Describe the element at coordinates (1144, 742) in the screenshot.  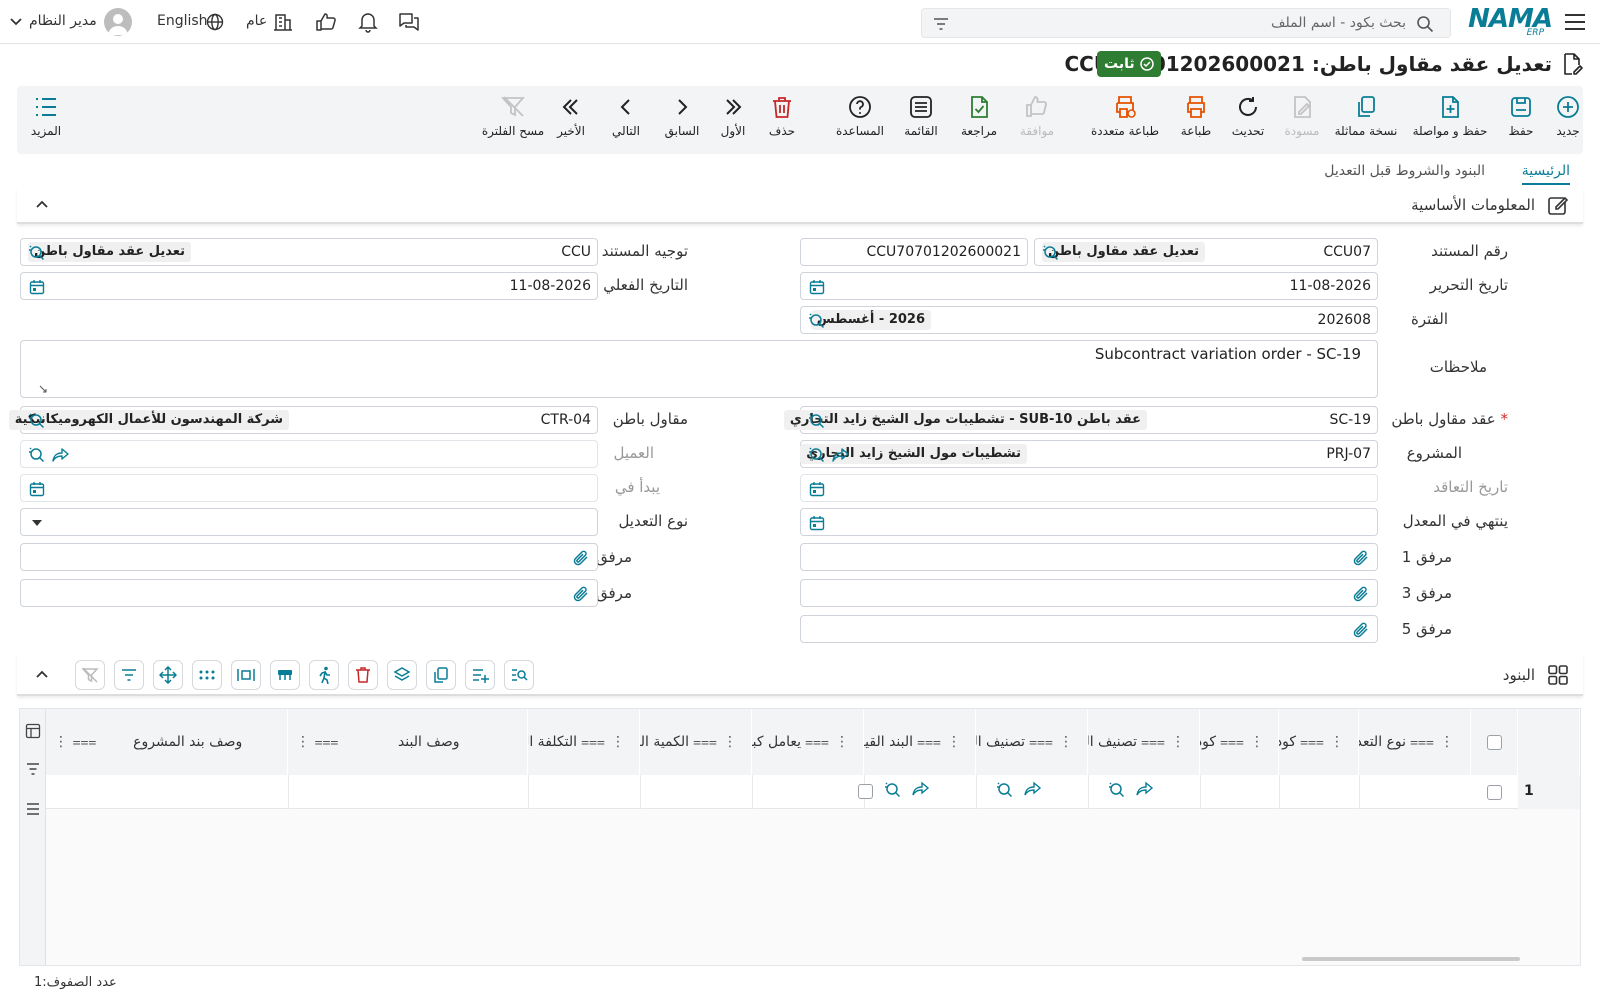
I see `col-category-1: تصنيف البنـ⩶⋮` at that location.